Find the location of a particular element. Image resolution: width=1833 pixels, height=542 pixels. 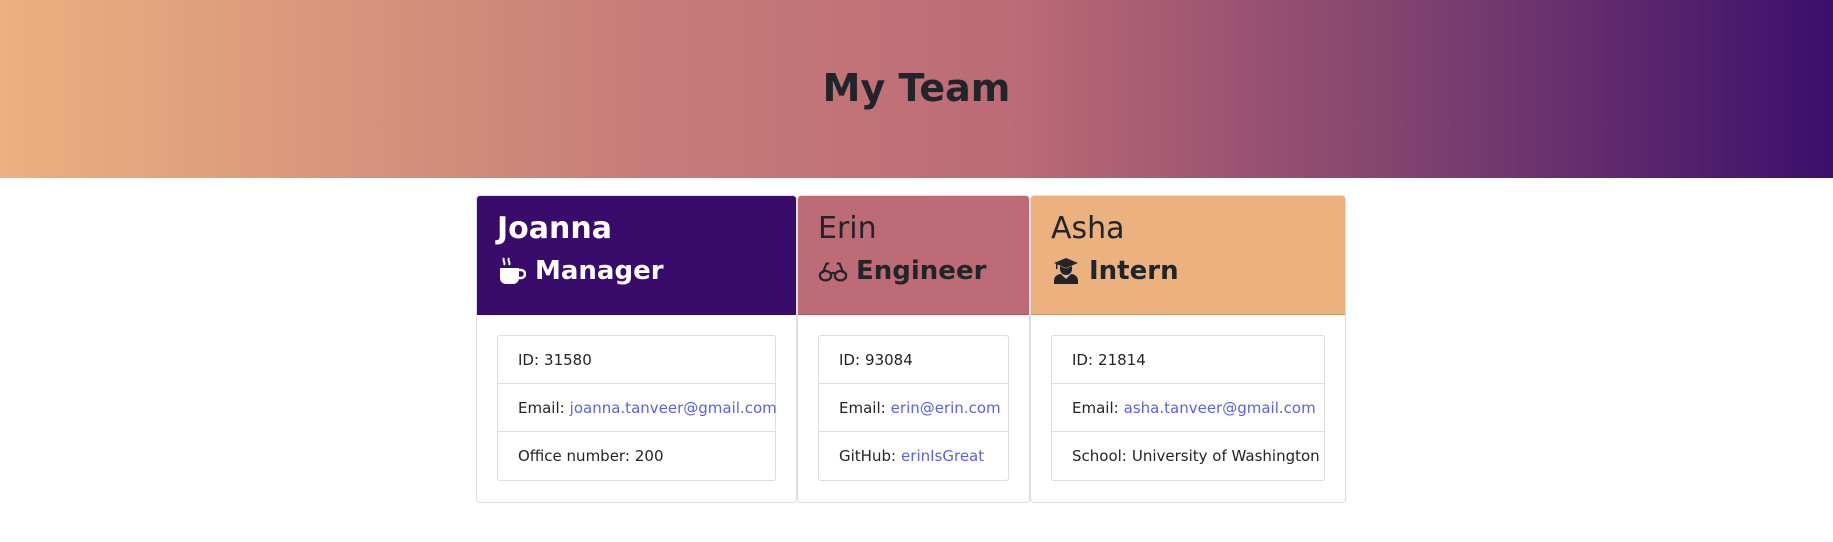

employee-role: Engineer is located at coordinates (913, 271).